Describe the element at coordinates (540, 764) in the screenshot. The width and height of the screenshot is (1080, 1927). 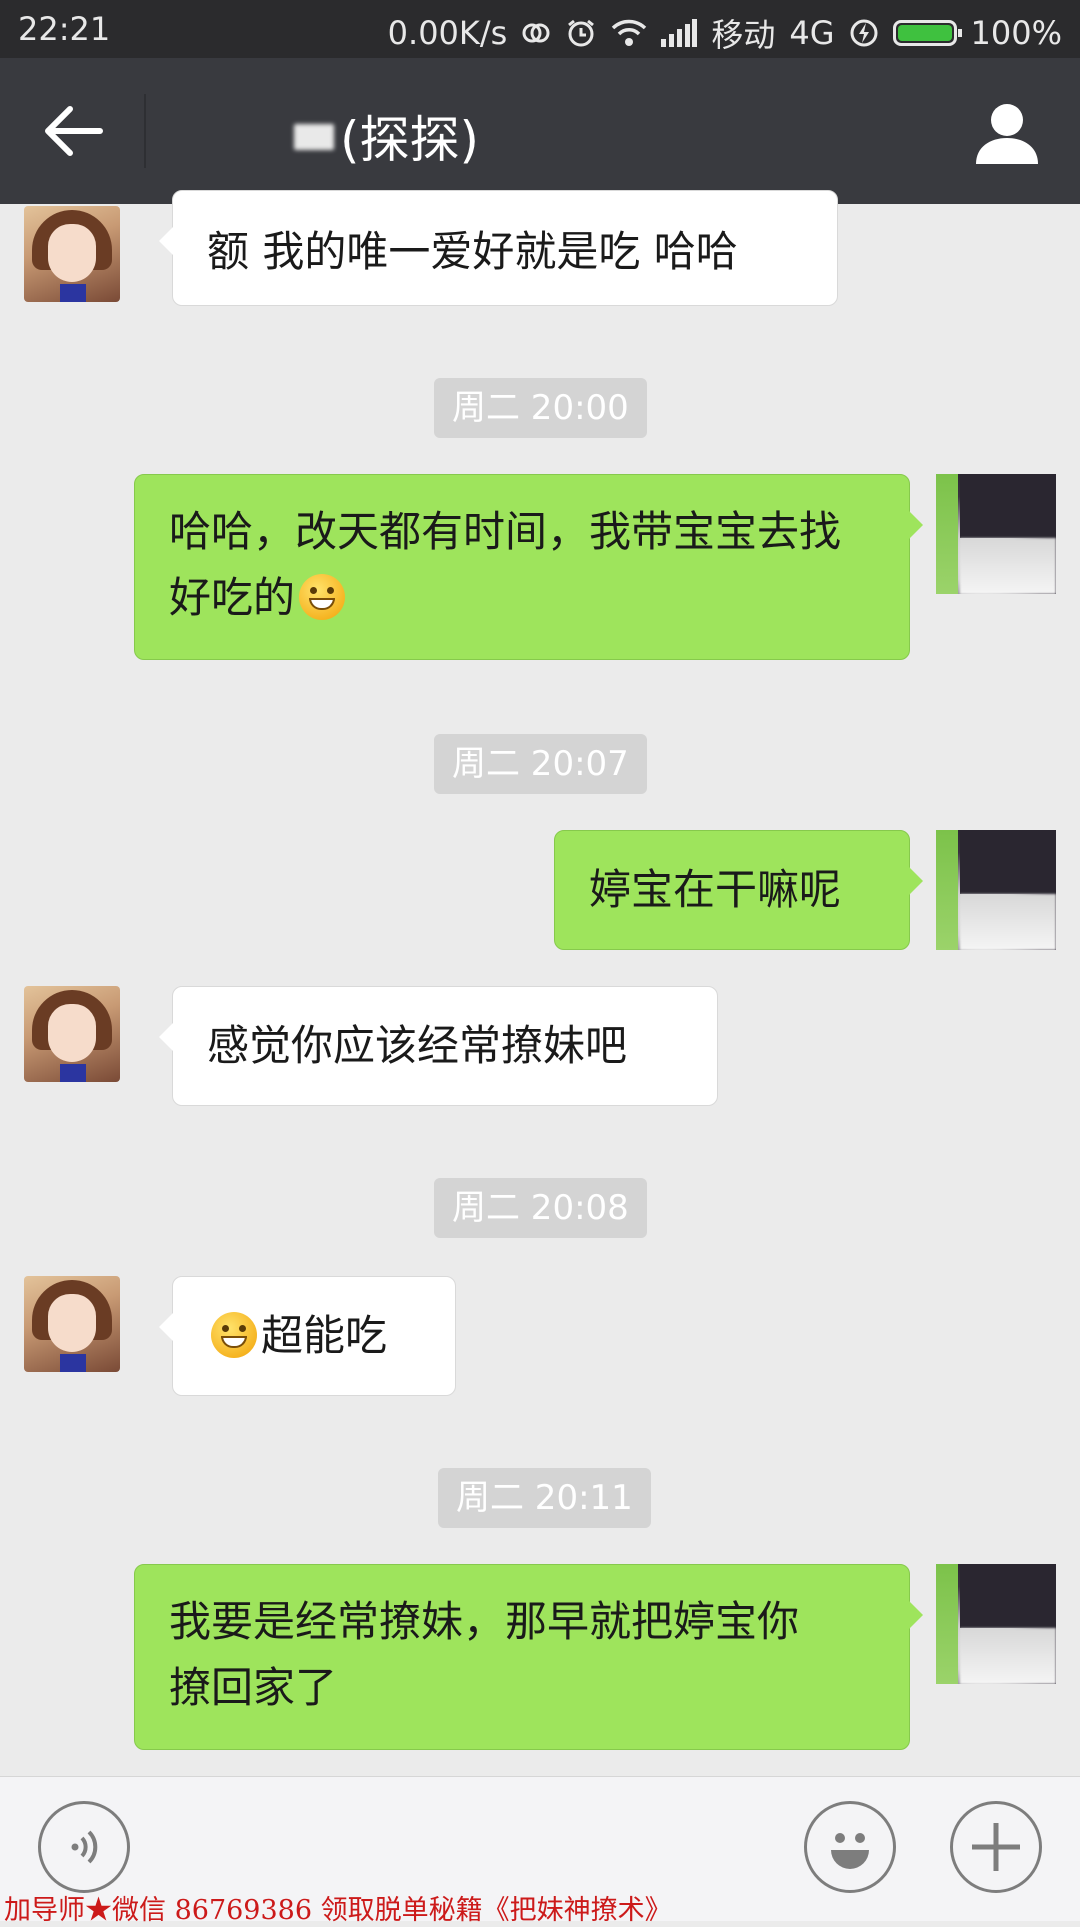
I see `message-timestamp: 周二 20:07` at that location.